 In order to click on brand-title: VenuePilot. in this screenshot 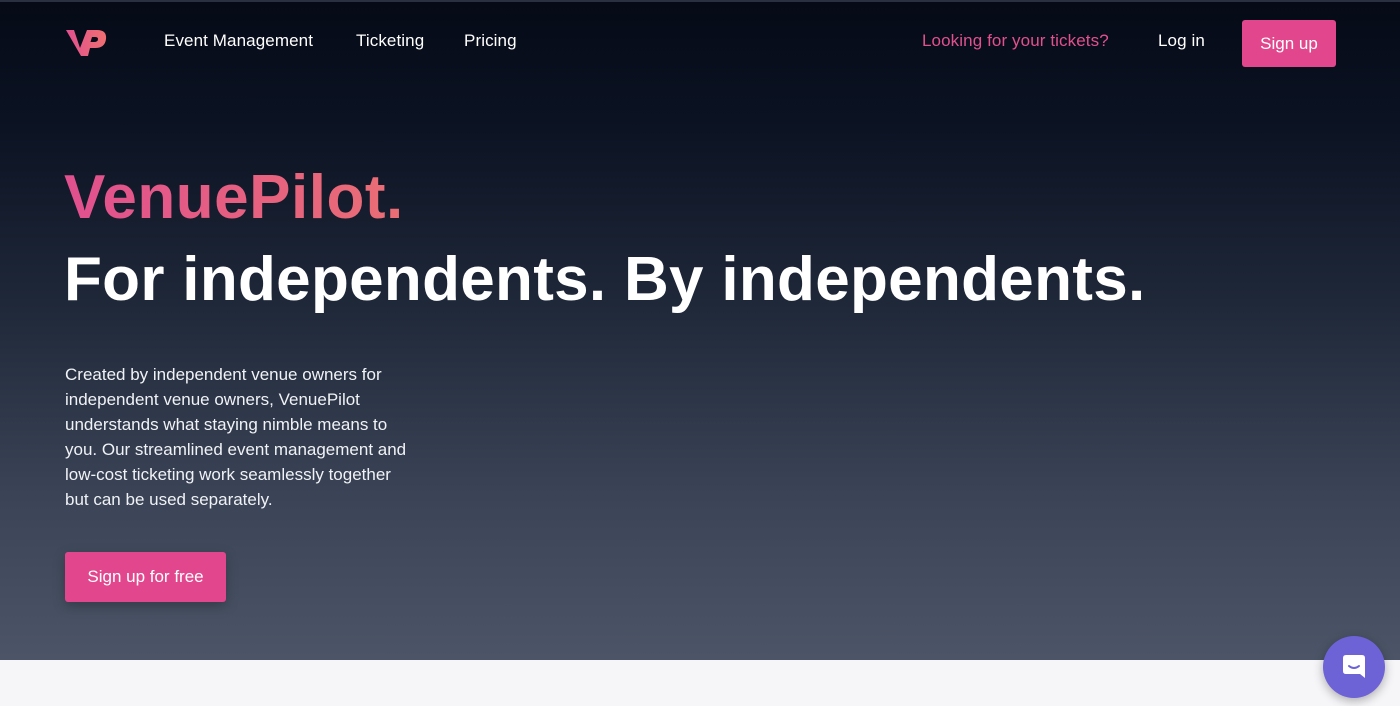, I will do `click(234, 197)`.